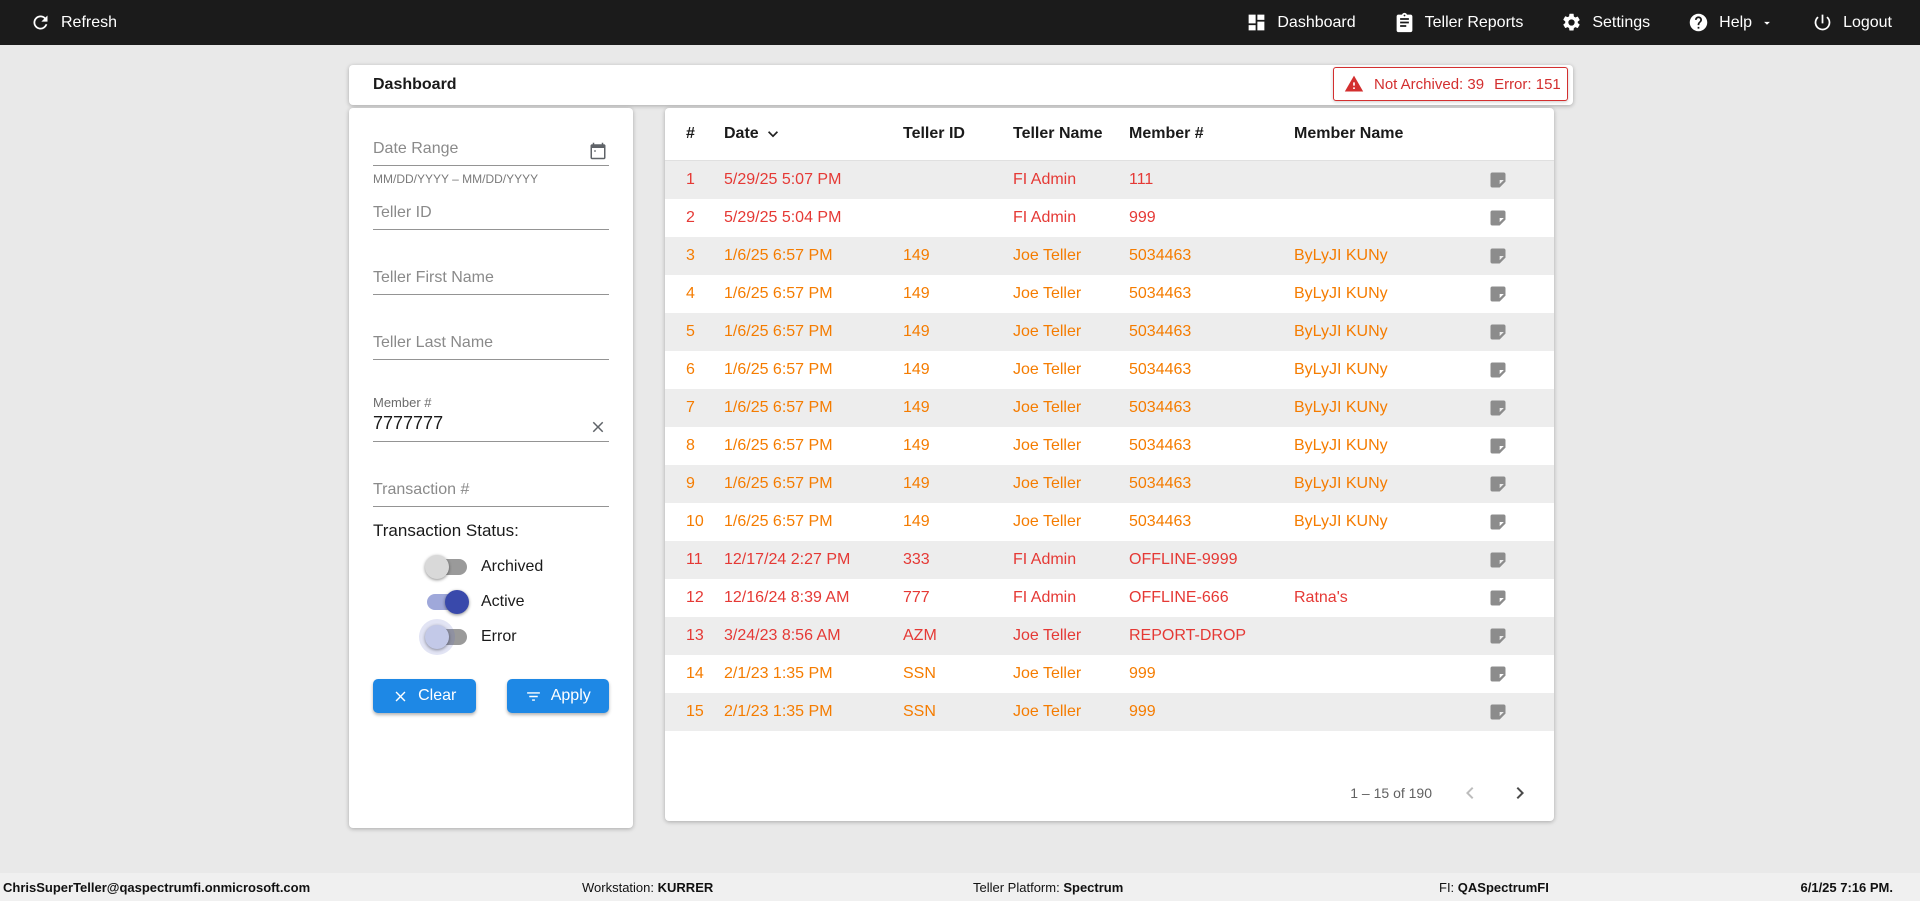 The image size is (1920, 901). I want to click on table-row: 1 5/29/25 5:07 PM FI Admin 111, so click(1109, 180).